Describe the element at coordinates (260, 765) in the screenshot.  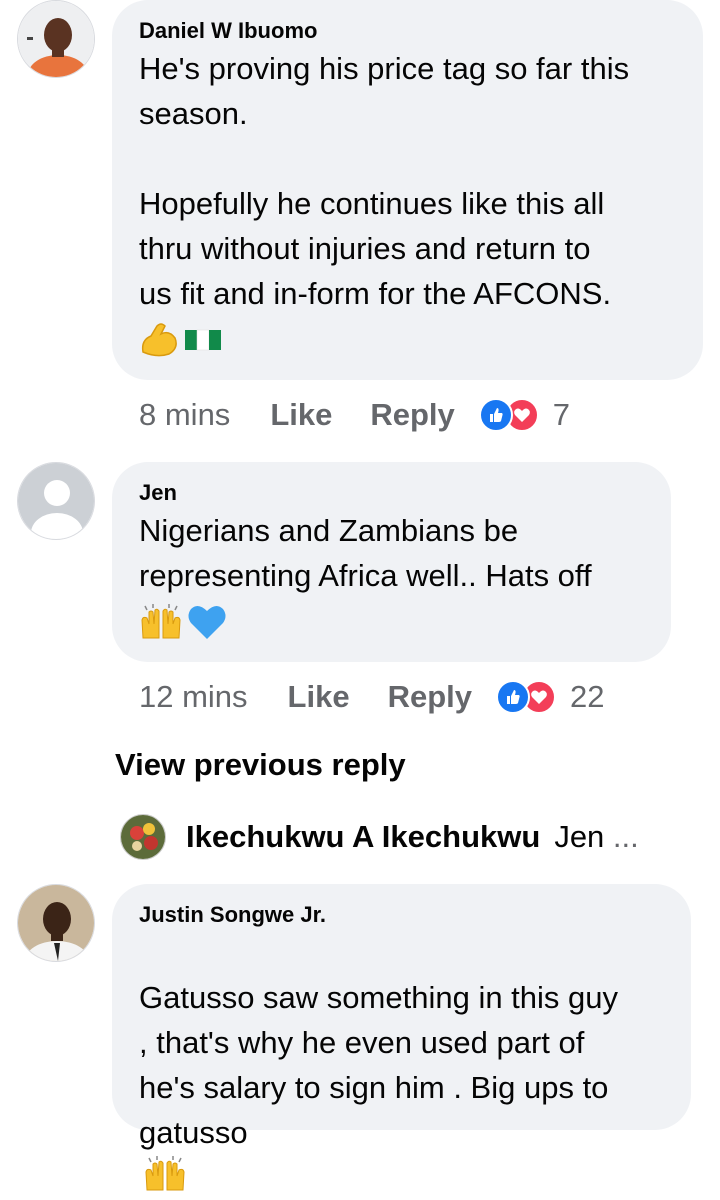
I see `view-previous-reply-link: View previous reply` at that location.